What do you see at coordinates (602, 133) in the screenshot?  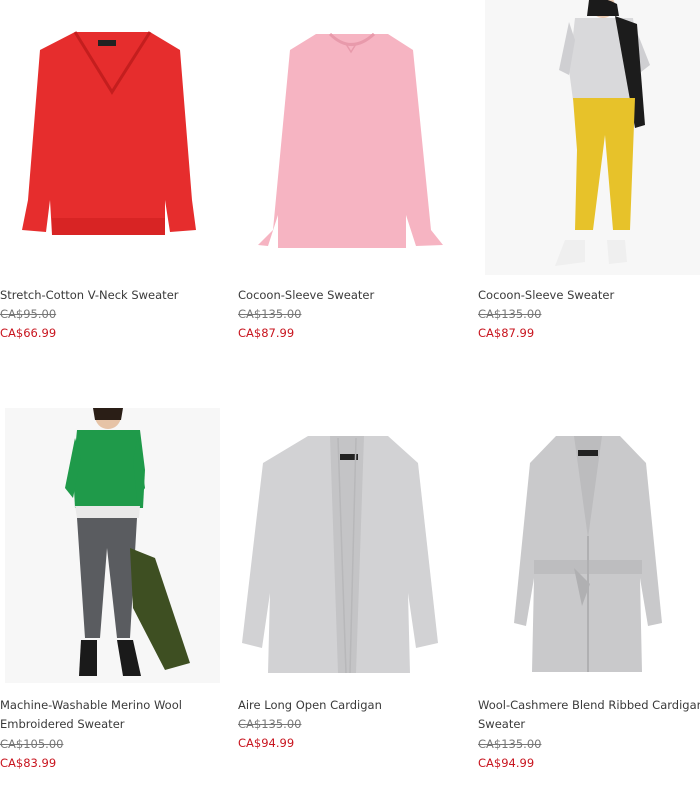 I see `model-grey-sweater-yellow-pants-icon` at bounding box center [602, 133].